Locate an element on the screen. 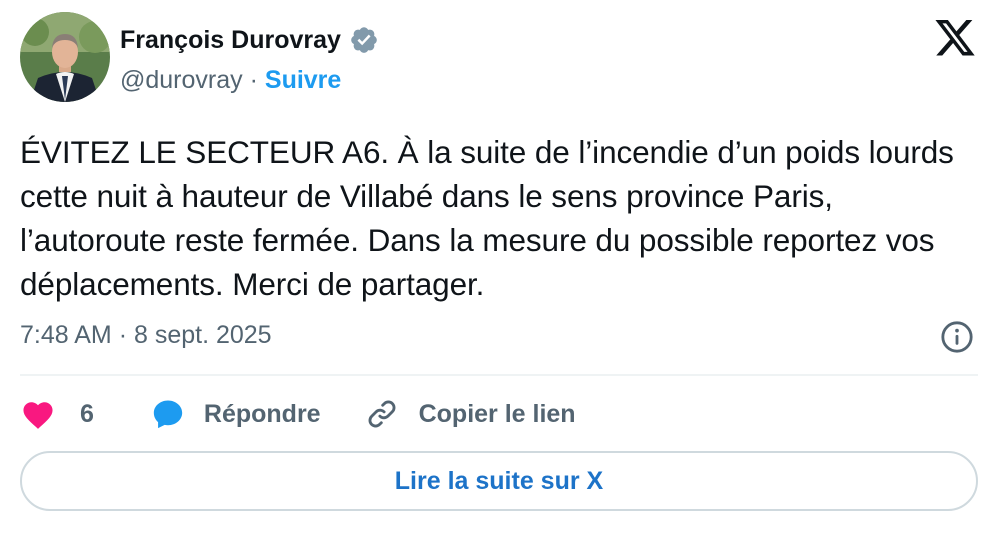  read-more-button: Lire la suite sur X is located at coordinates (499, 481).